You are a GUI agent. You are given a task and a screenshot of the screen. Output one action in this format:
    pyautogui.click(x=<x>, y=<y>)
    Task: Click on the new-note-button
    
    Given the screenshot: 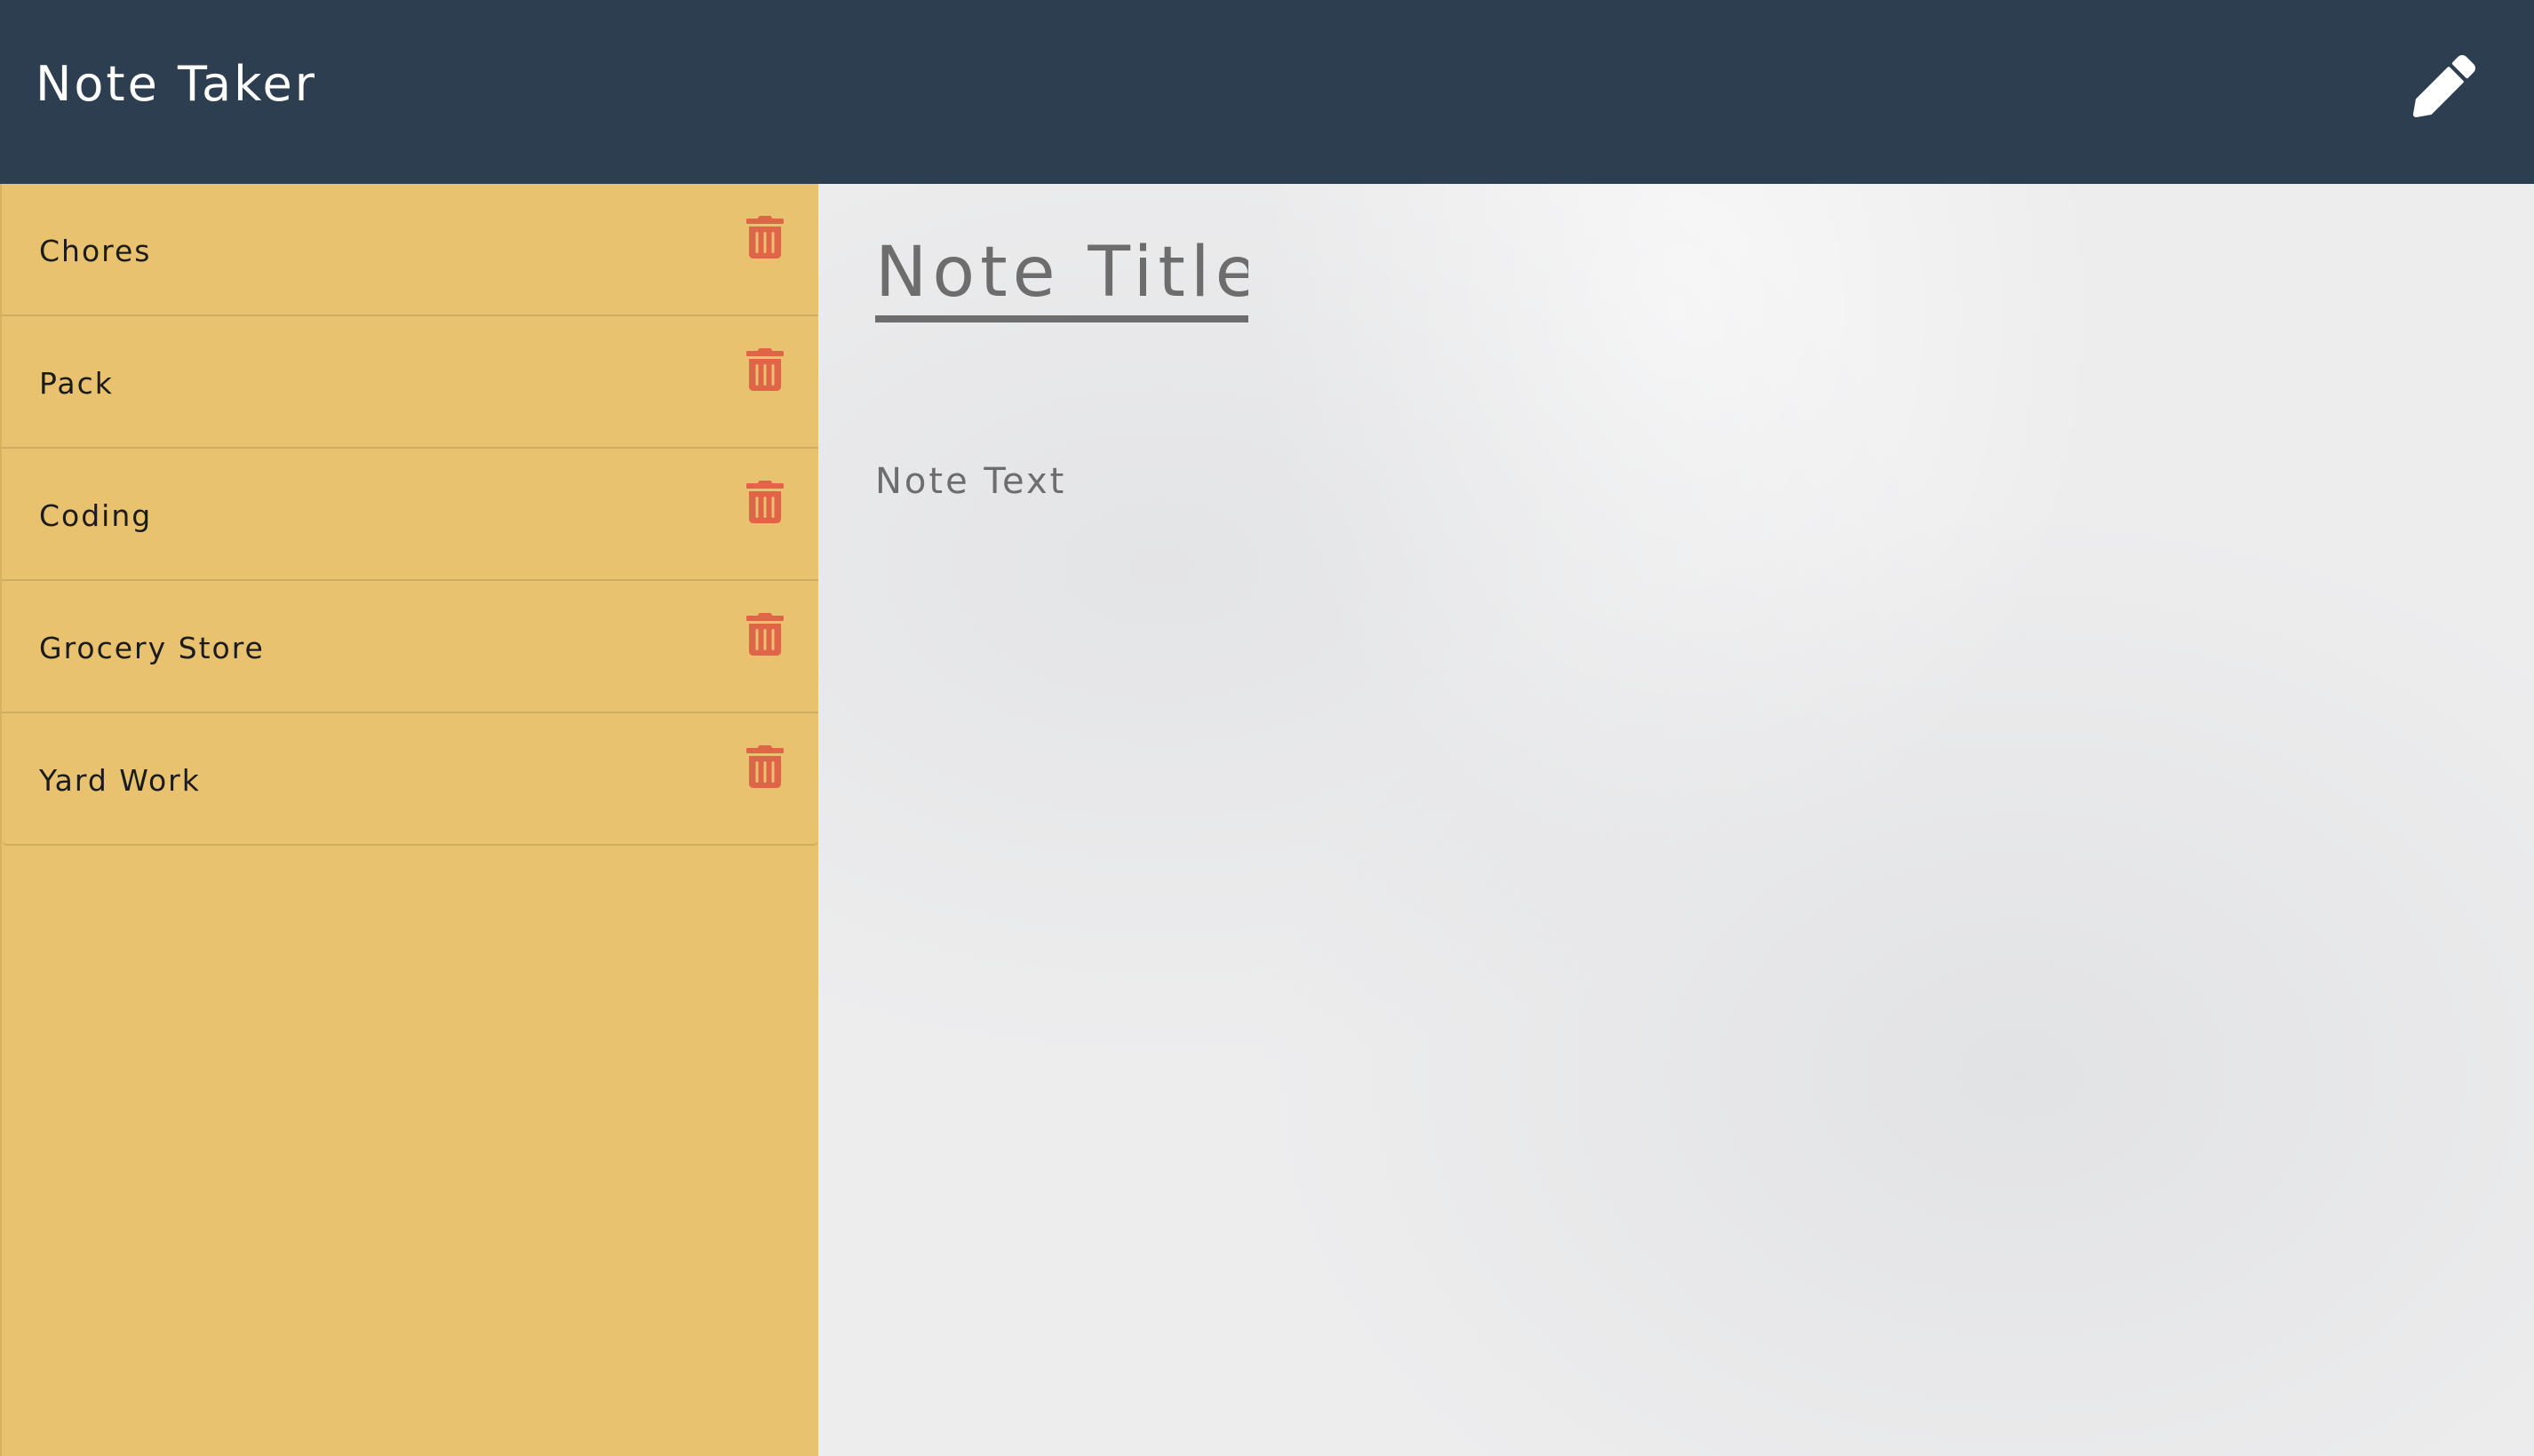 What is the action you would take?
    pyautogui.click(x=2444, y=86)
    